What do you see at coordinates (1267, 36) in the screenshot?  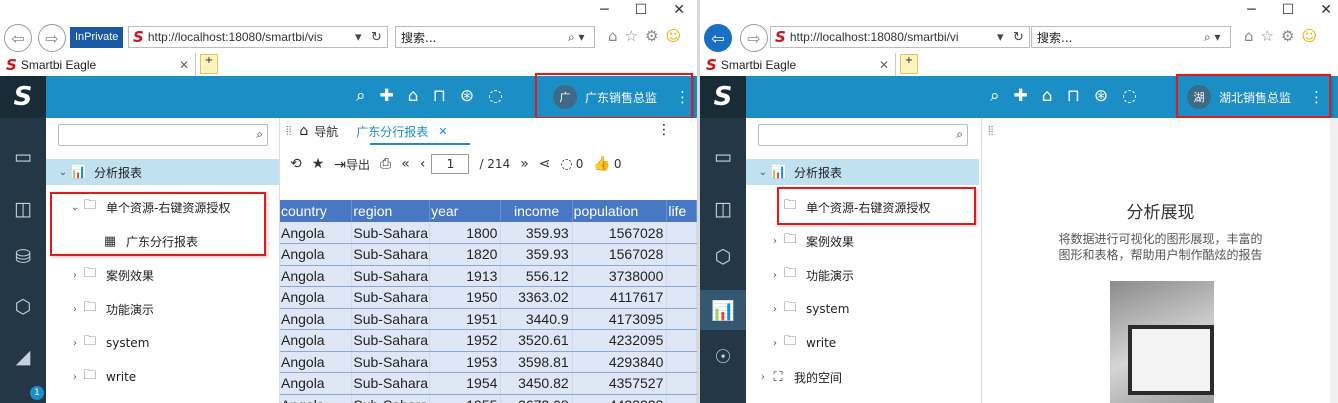 I see `favorites-star-icon: ☆` at bounding box center [1267, 36].